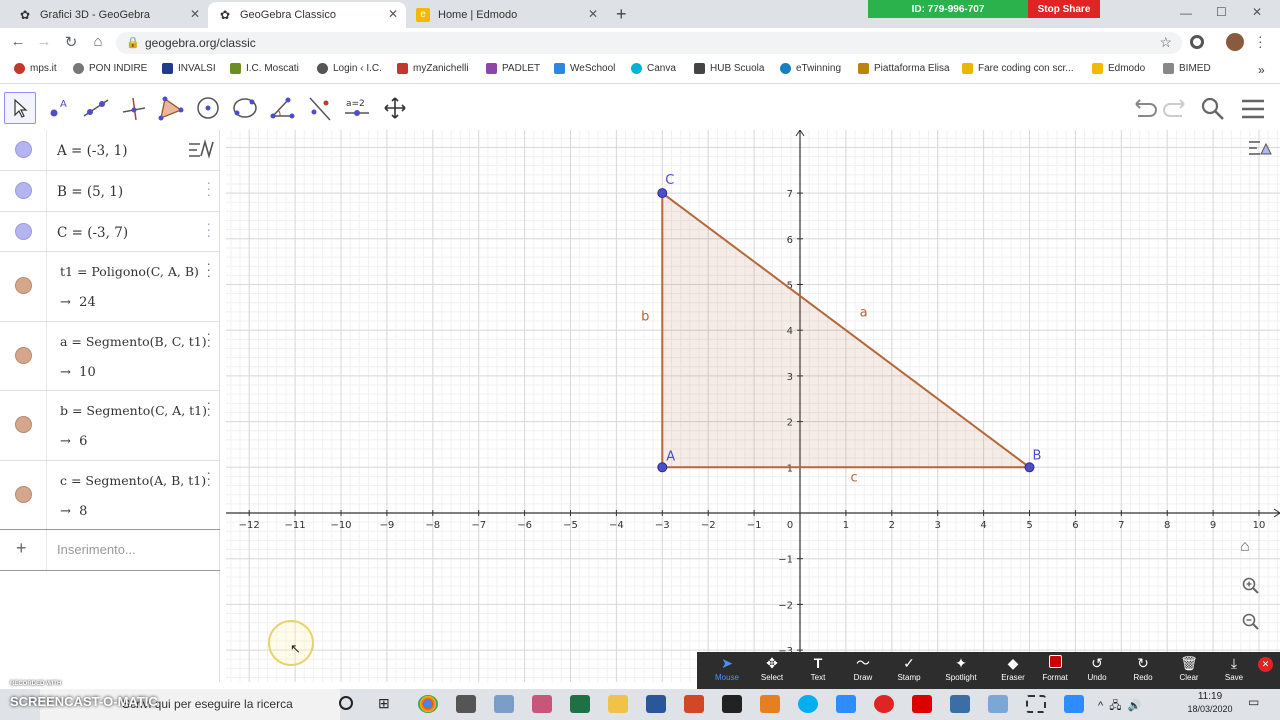 This screenshot has width=1280, height=720. What do you see at coordinates (96, 108) in the screenshot?
I see `line-tool-icon` at bounding box center [96, 108].